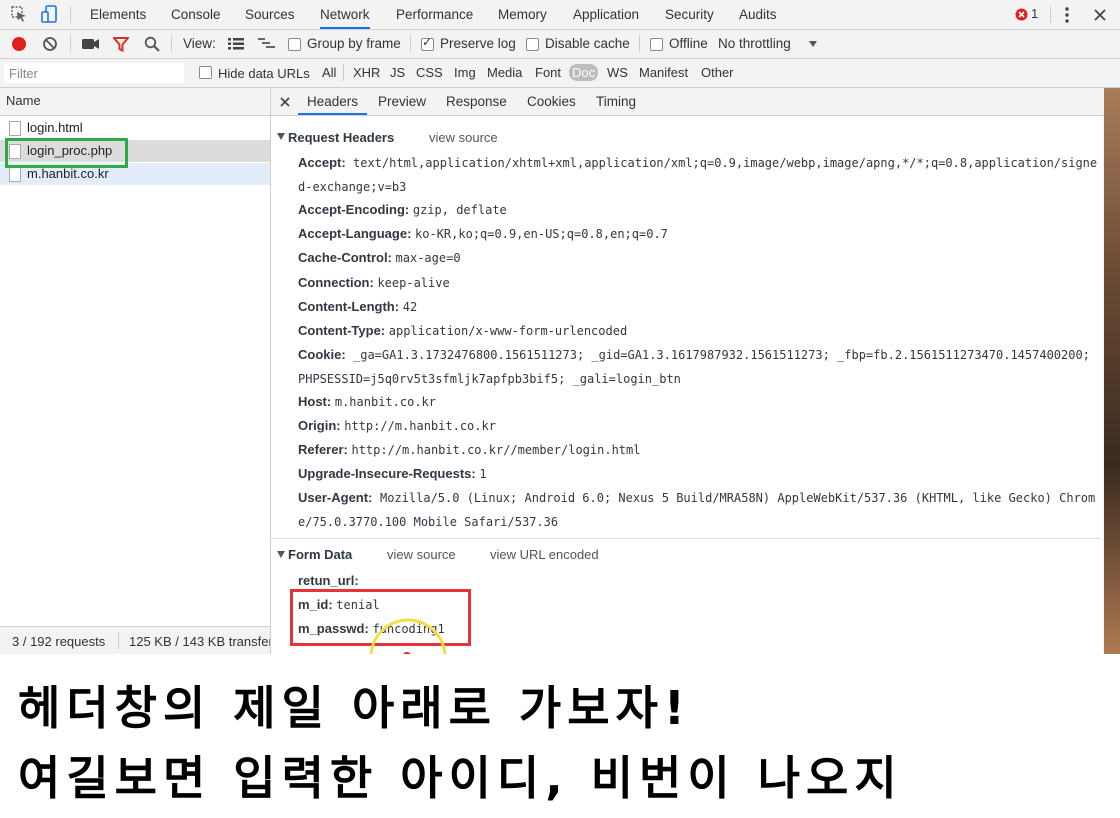 Image resolution: width=1120 pixels, height=818 pixels. Describe the element at coordinates (465, 72) in the screenshot. I see `filter-type-img: Img` at that location.